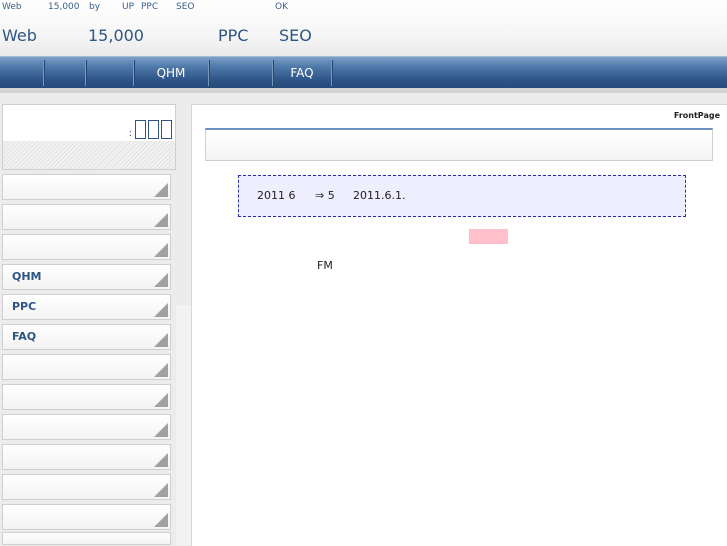  I want to click on sidebar-item-ppc: PPC, so click(86, 307).